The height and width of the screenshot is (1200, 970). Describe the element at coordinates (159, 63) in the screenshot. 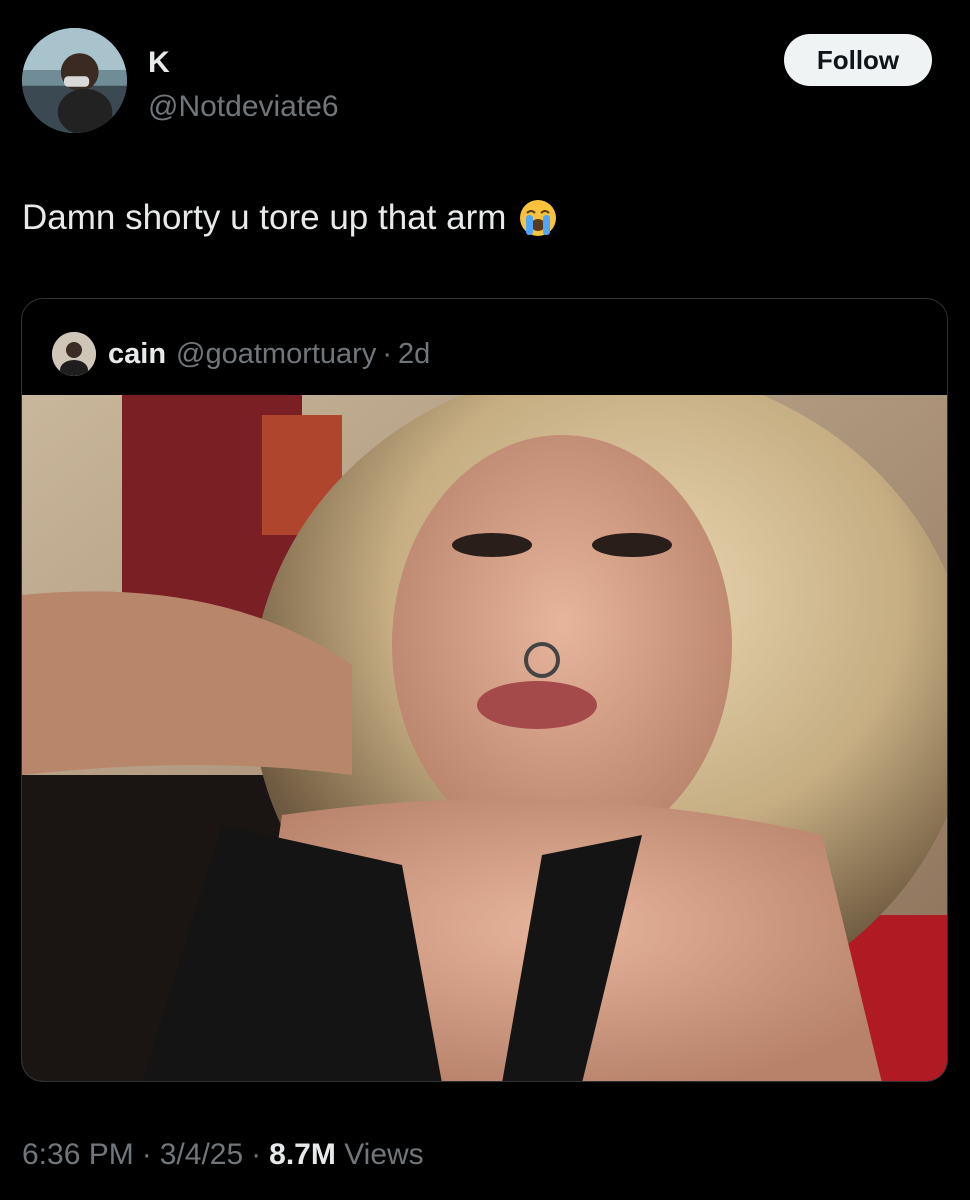

I see `author-display-name: K` at that location.